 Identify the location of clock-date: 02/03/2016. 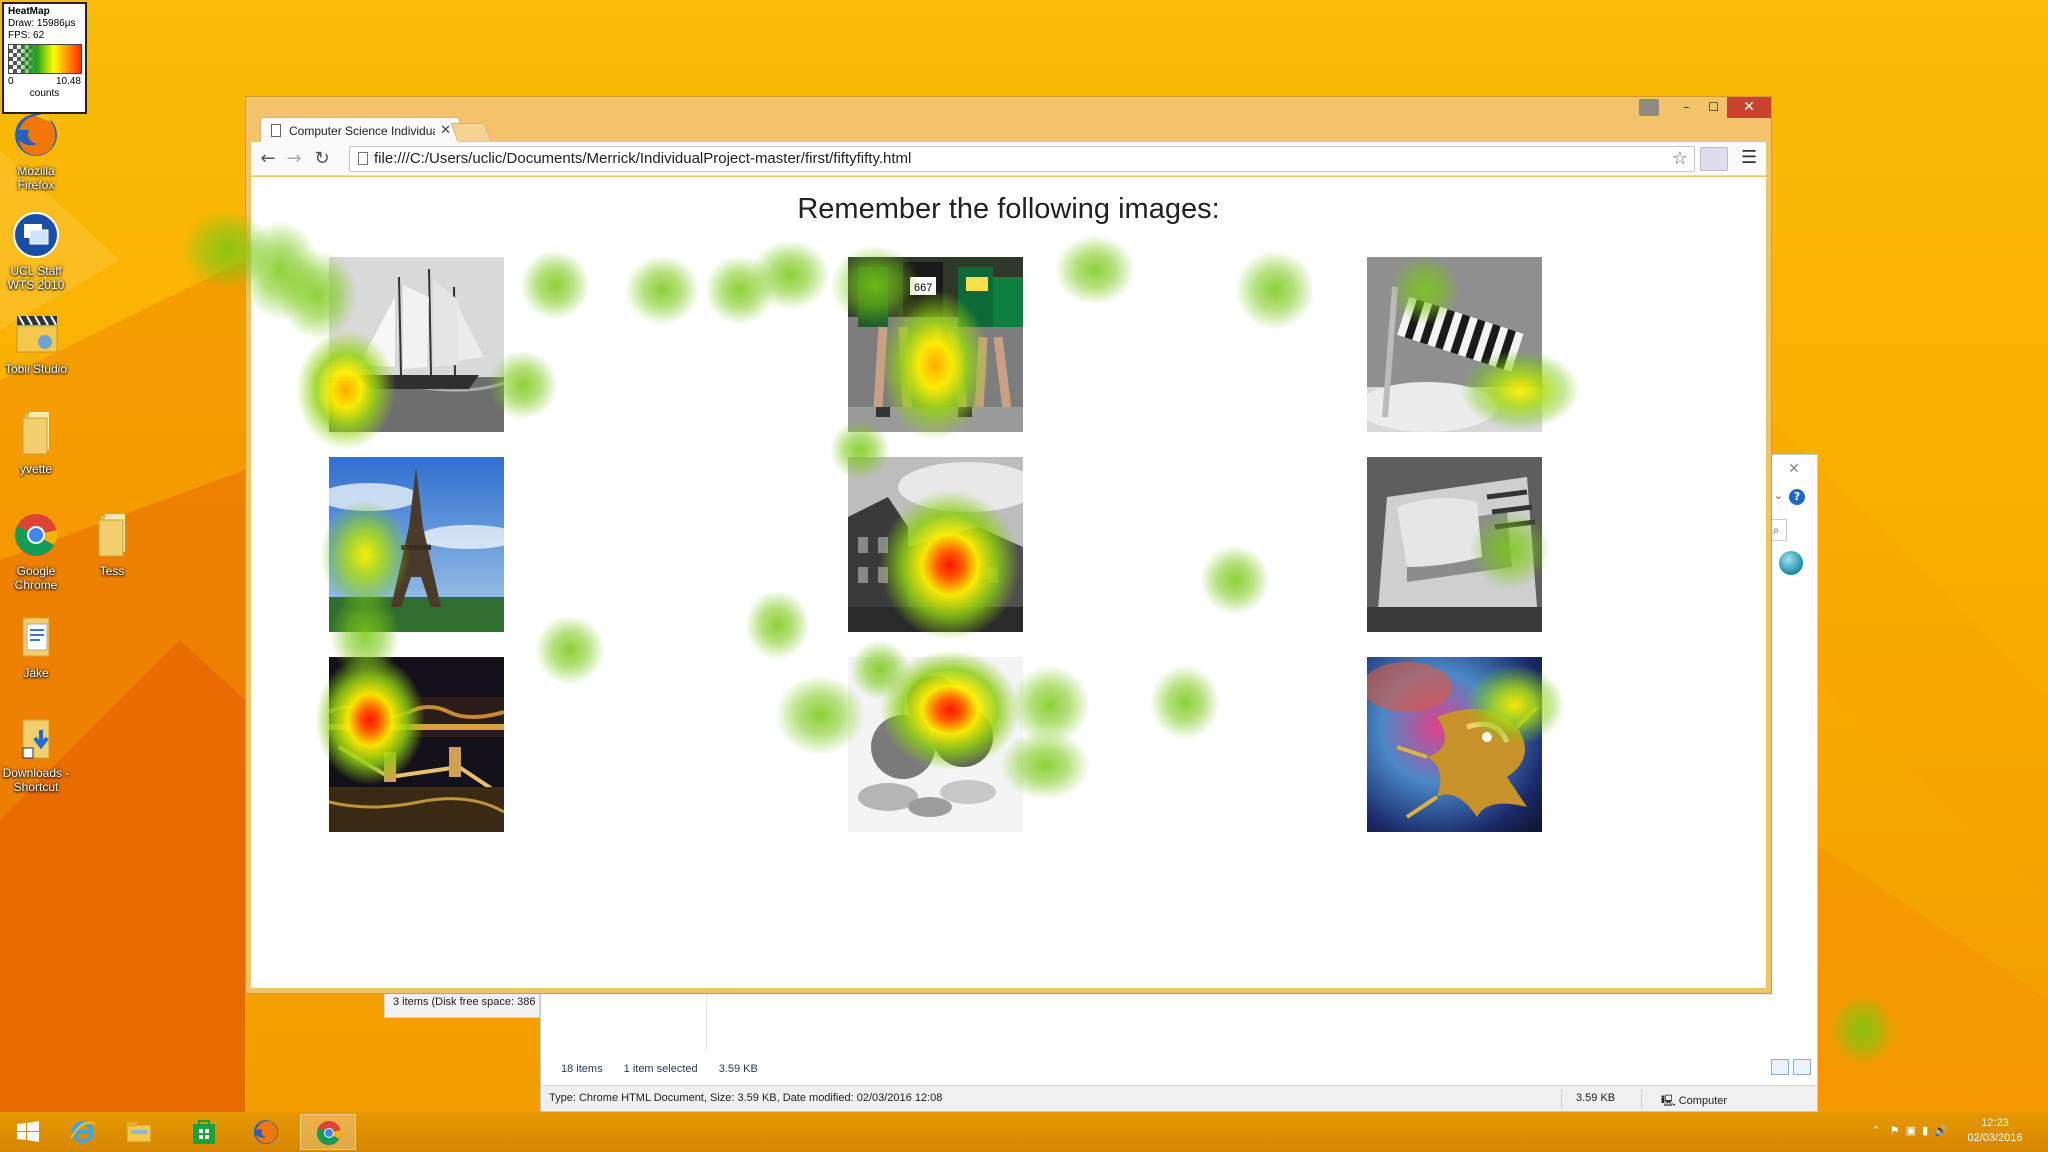
(1995, 1138).